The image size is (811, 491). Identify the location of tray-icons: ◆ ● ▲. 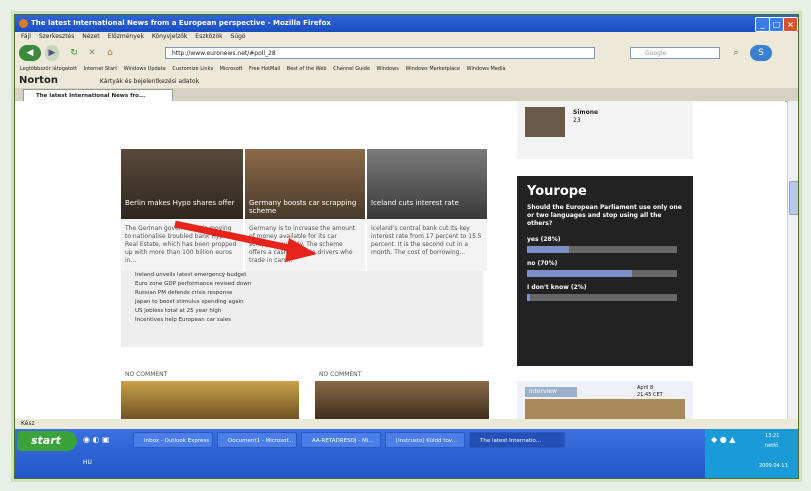
(723, 439).